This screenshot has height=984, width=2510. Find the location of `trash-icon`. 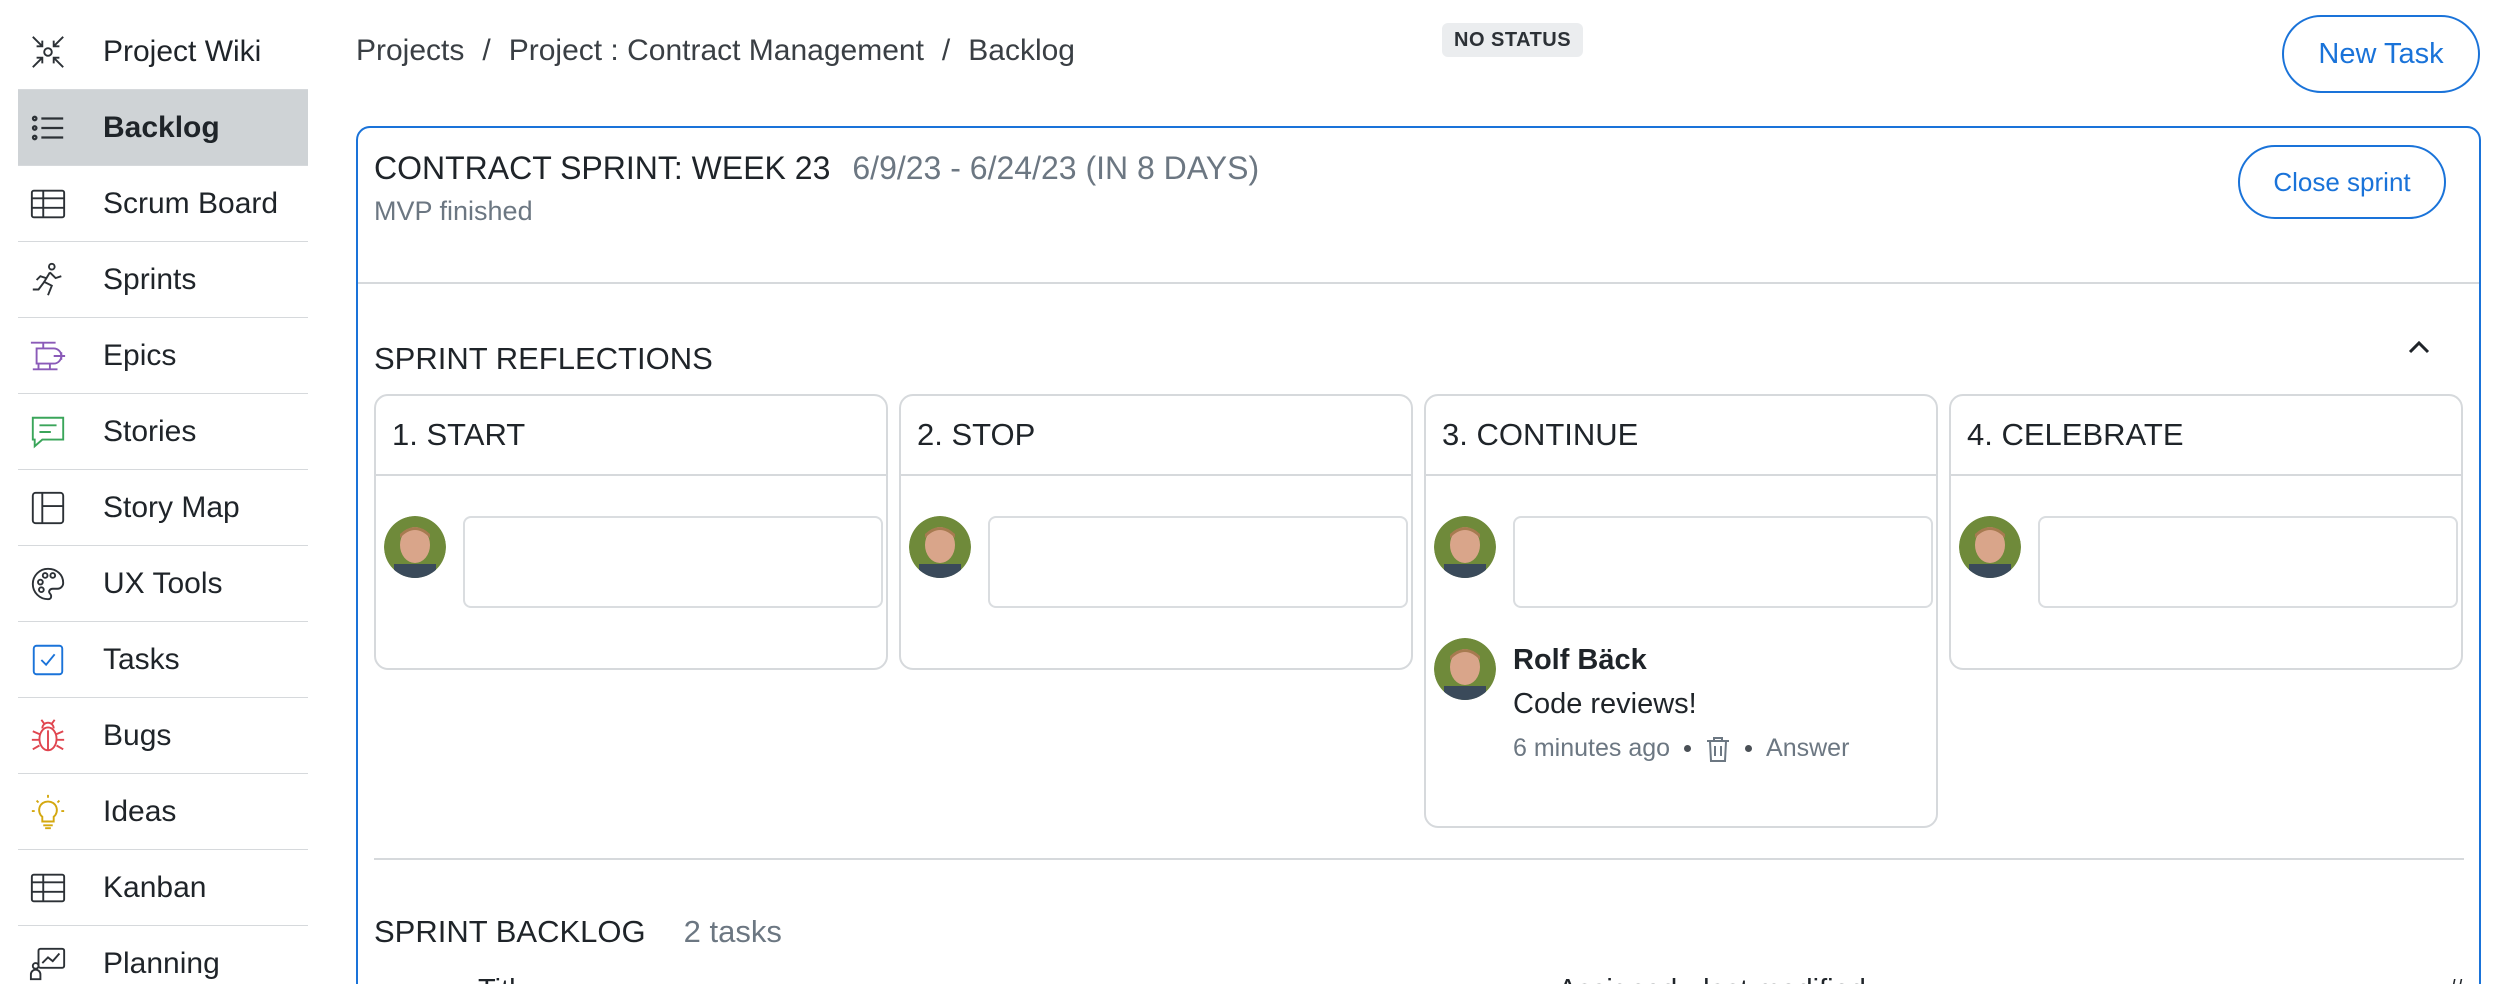

trash-icon is located at coordinates (1718, 749).